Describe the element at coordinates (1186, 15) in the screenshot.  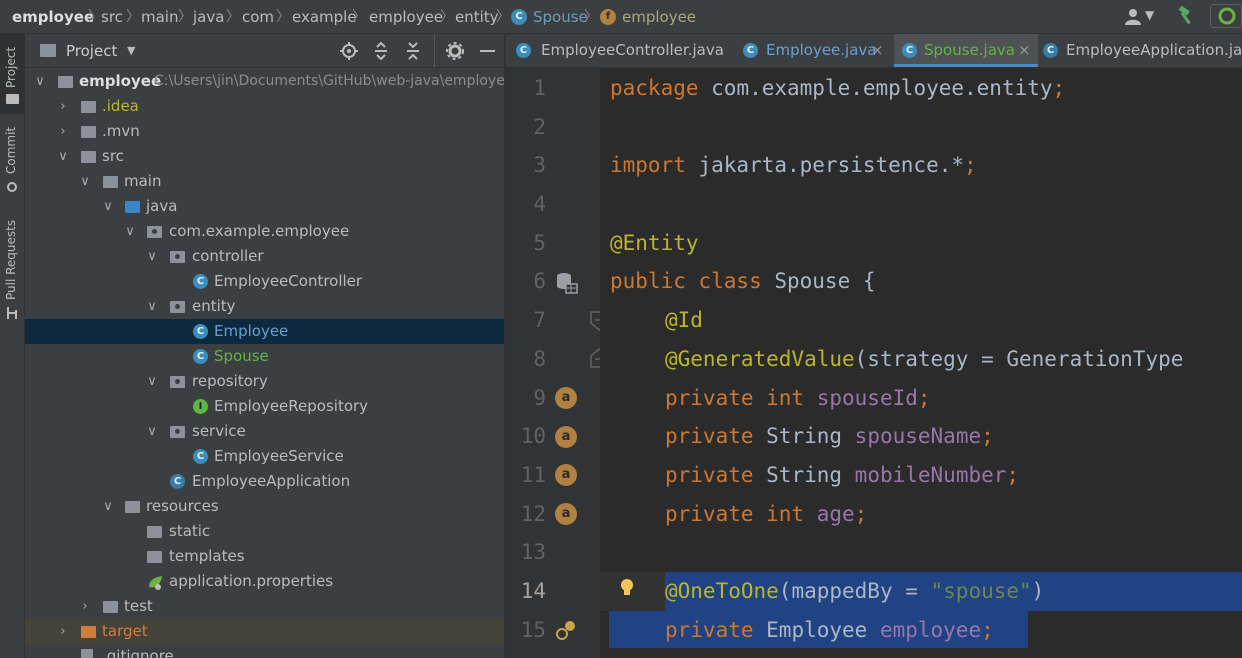
I see `build-hammer-icon` at that location.